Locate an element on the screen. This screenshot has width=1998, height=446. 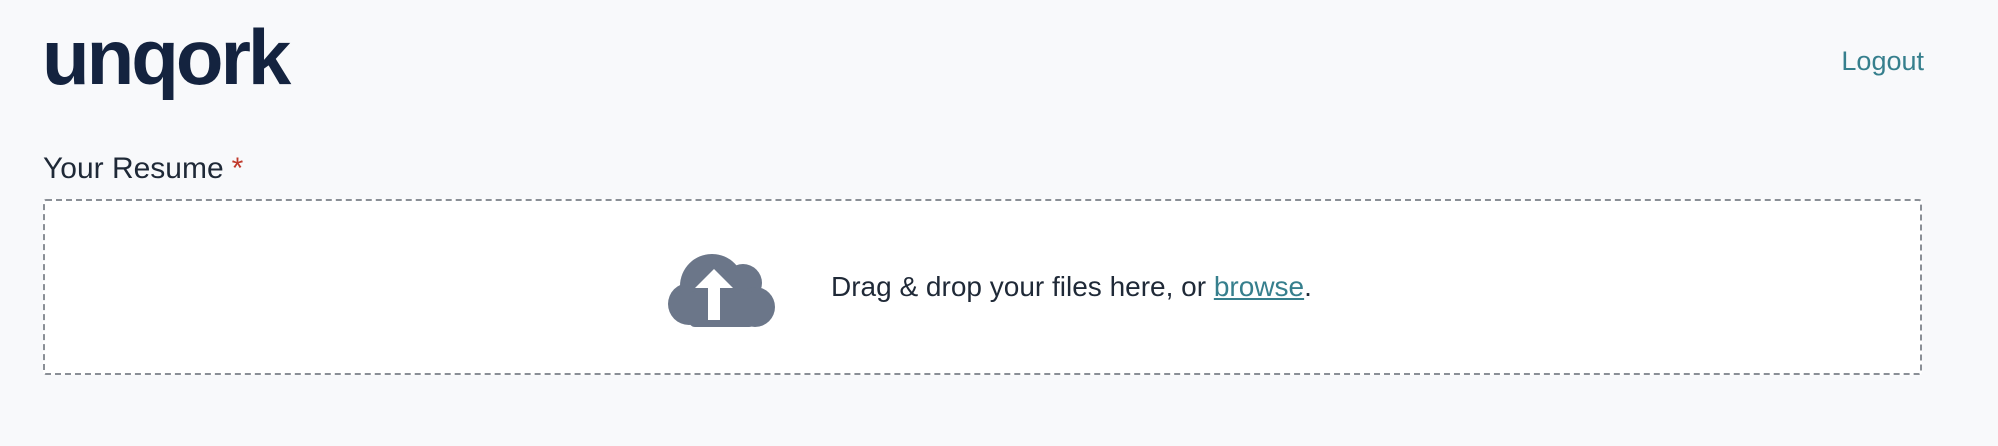
cloud-upload-icon is located at coordinates (721, 290).